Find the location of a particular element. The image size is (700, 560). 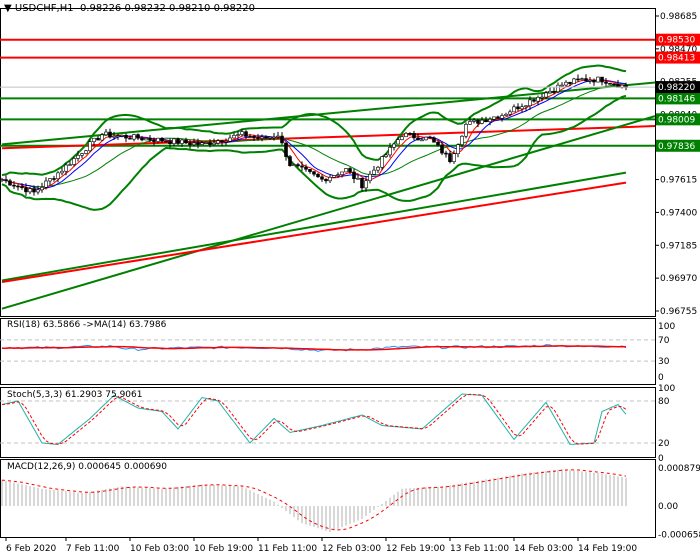

time-axis-label: 7 Feb 11:00 is located at coordinates (93, 549).